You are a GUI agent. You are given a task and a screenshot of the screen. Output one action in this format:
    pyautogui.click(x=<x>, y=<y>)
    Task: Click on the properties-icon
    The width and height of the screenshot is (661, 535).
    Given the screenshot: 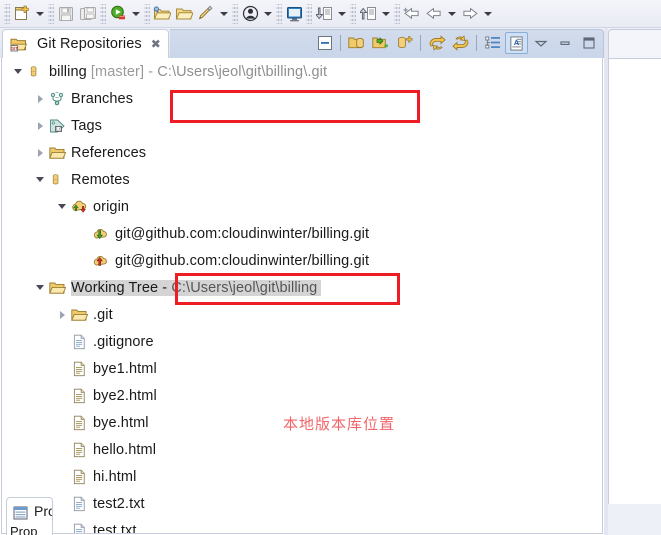 What is the action you would take?
    pyautogui.click(x=20, y=512)
    